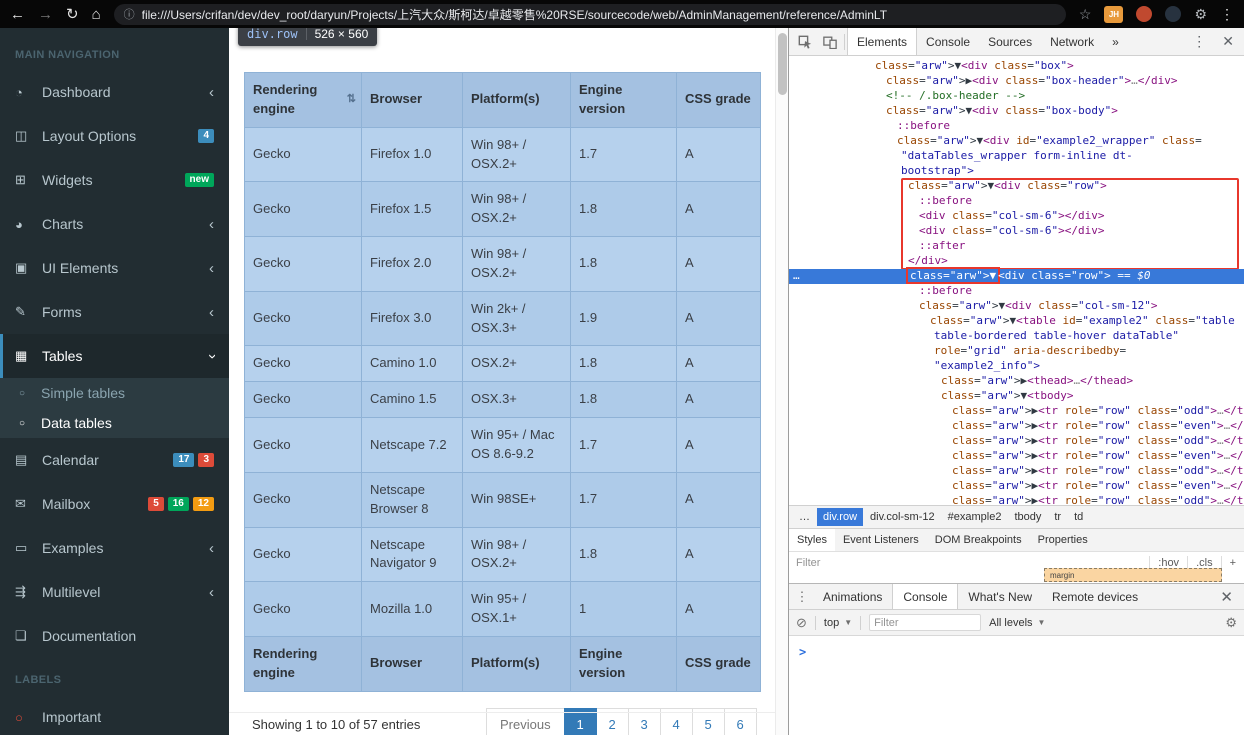  I want to click on execution-context-selector: top ▼, so click(838, 623).